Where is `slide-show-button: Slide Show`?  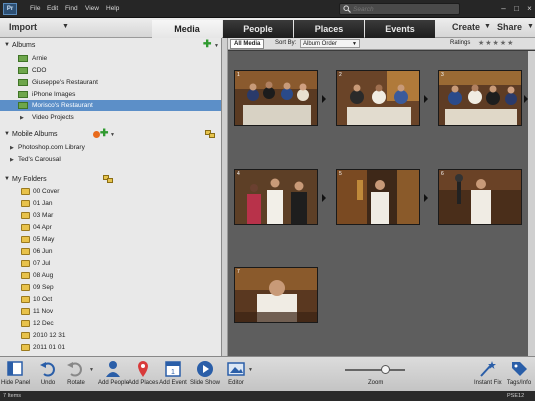 slide-show-button: Slide Show is located at coordinates (205, 374).